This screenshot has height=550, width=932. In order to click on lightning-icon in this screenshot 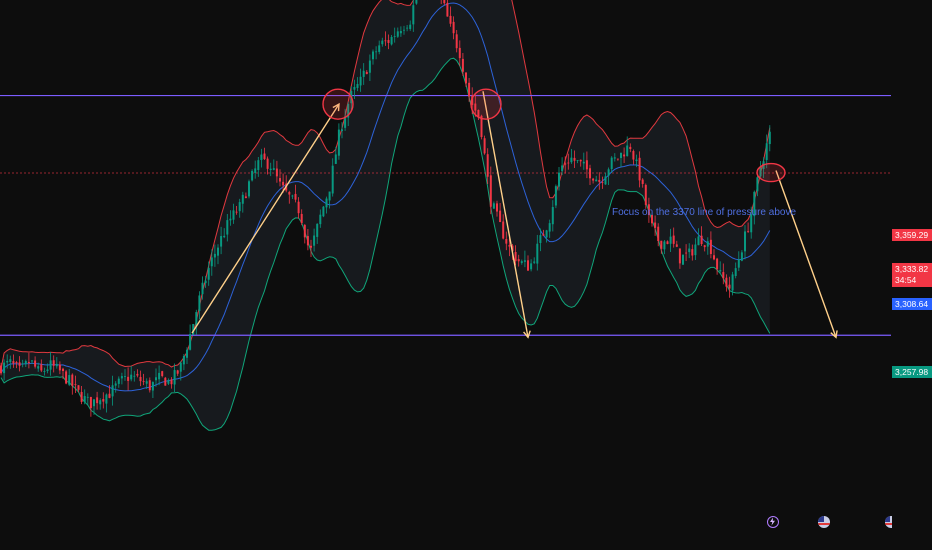, I will do `click(773, 522)`.